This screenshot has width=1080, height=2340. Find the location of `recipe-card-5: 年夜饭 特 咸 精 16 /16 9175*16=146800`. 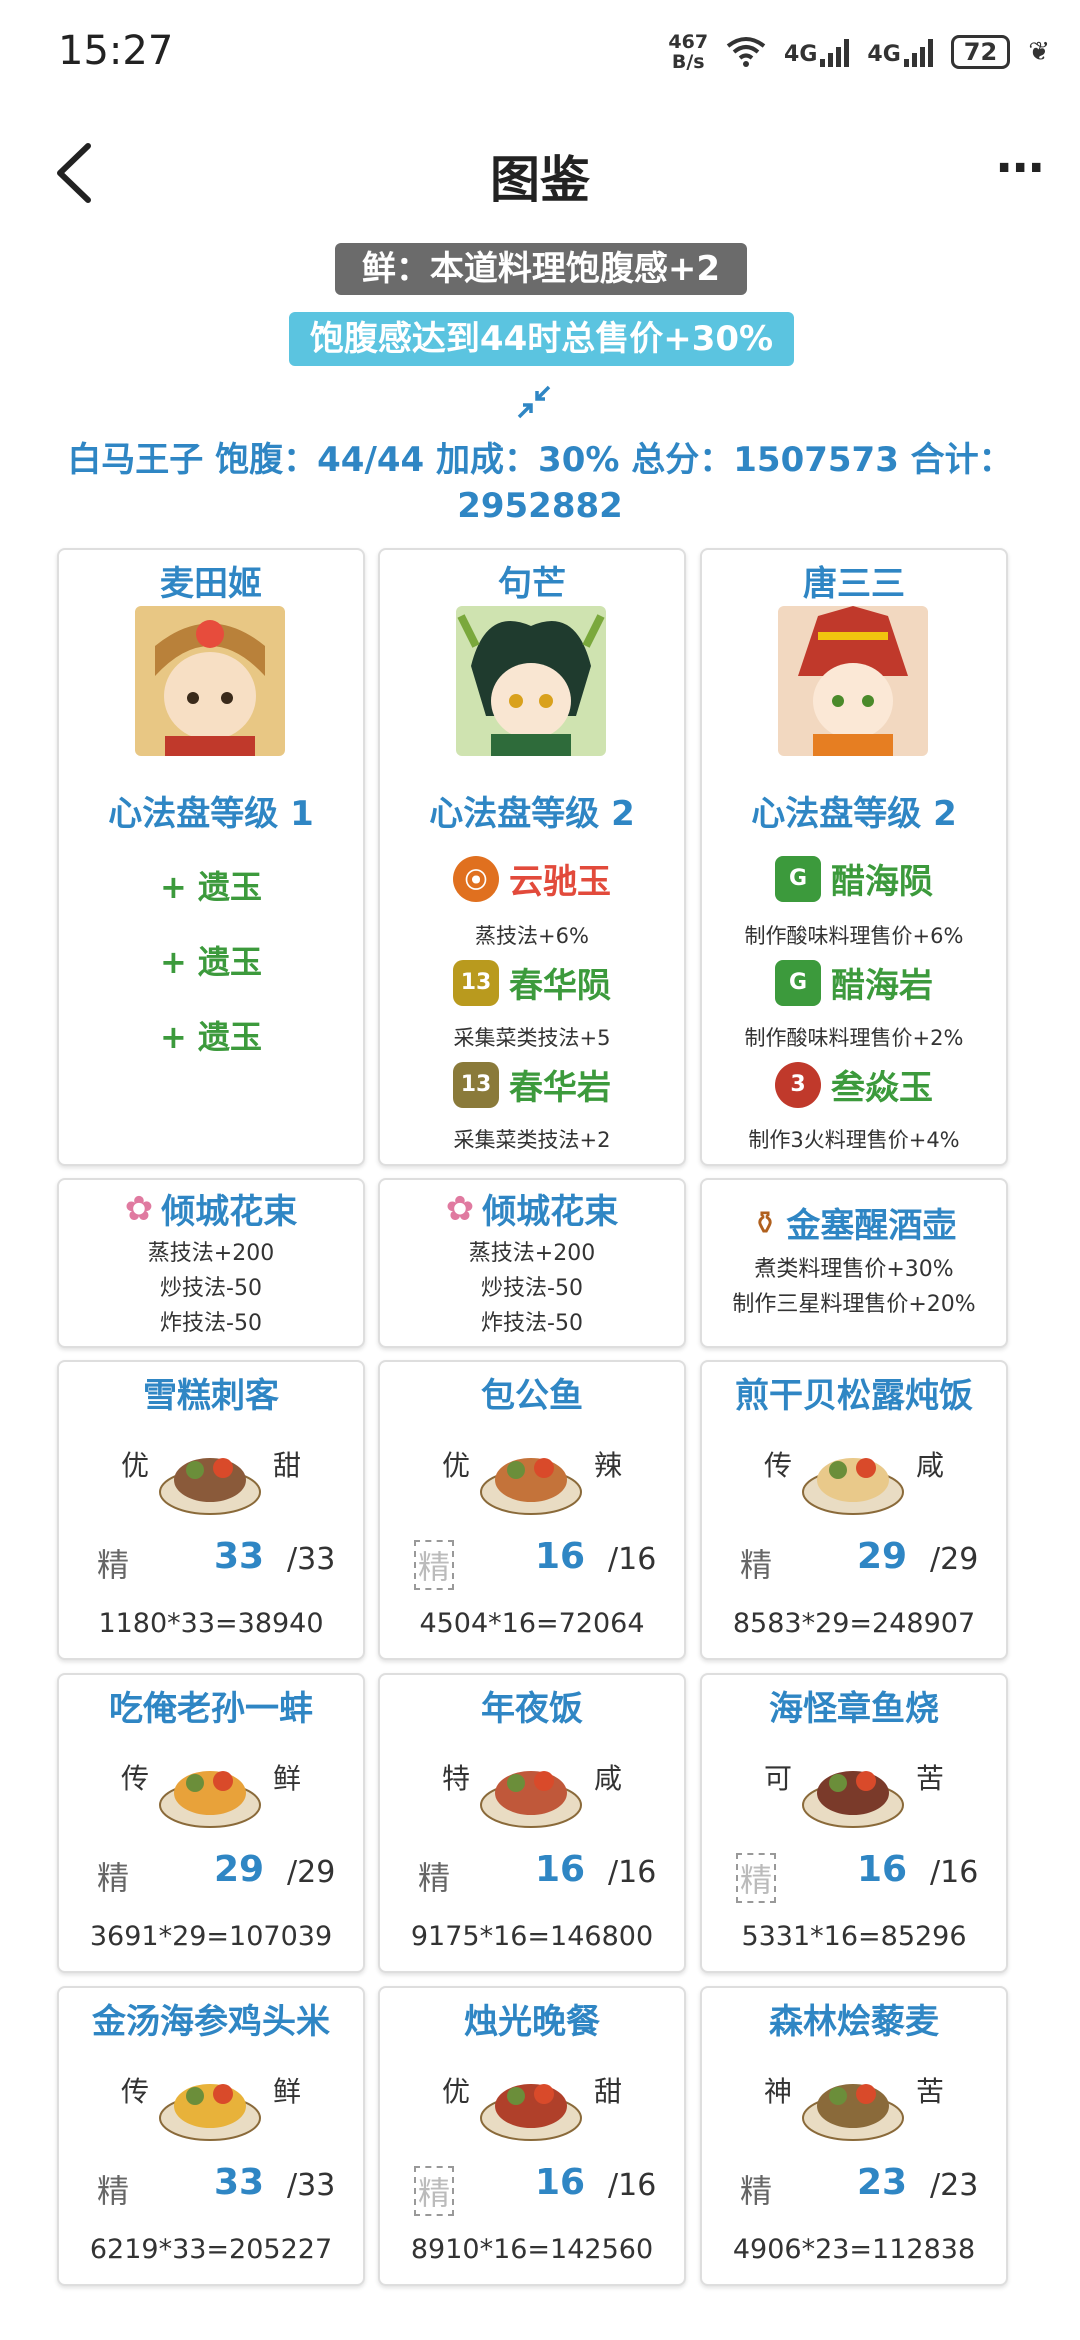

recipe-card-5: 年夜饭 特 咸 精 16 /16 9175*16=146800 is located at coordinates (532, 1823).